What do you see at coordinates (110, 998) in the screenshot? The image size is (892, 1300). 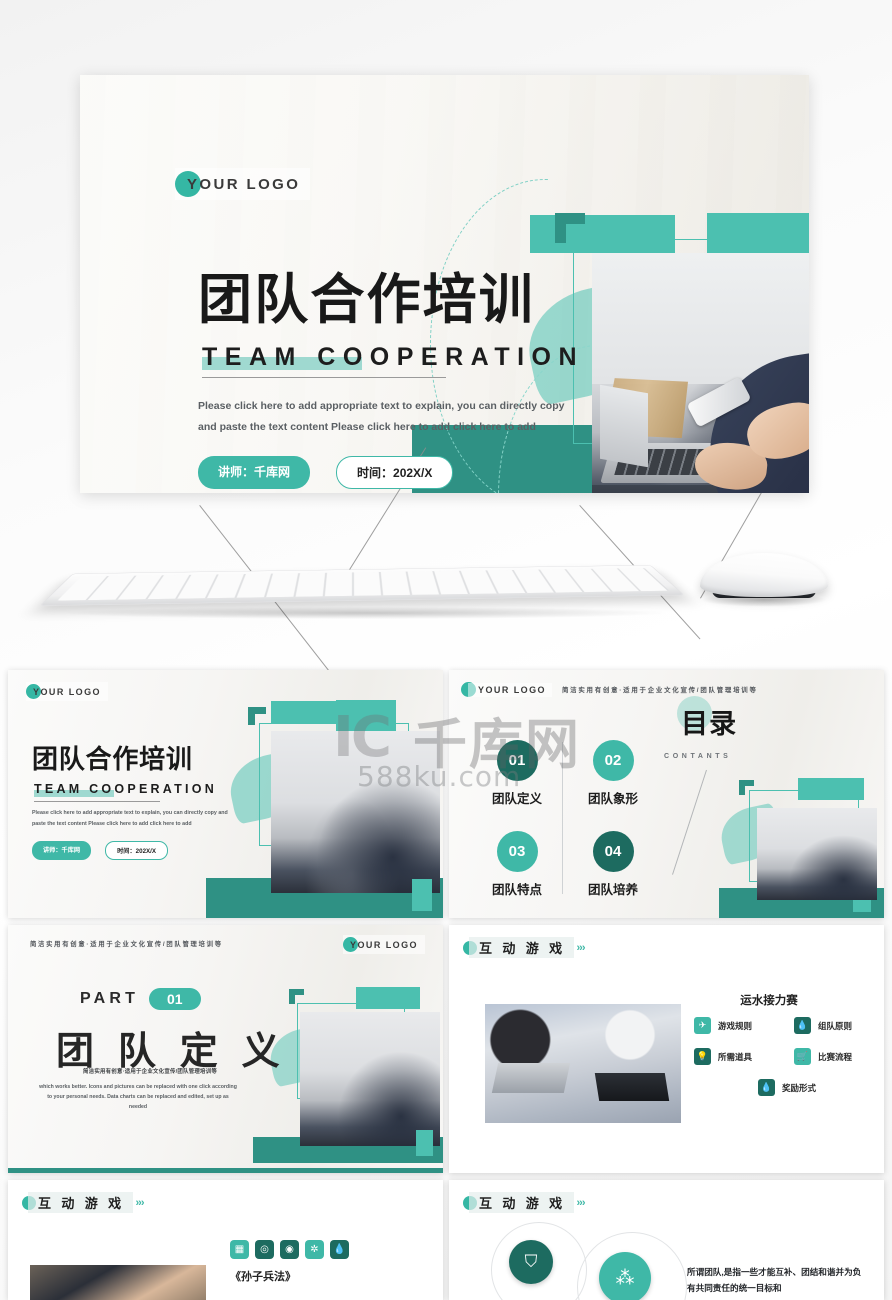 I see `part-label: PART` at bounding box center [110, 998].